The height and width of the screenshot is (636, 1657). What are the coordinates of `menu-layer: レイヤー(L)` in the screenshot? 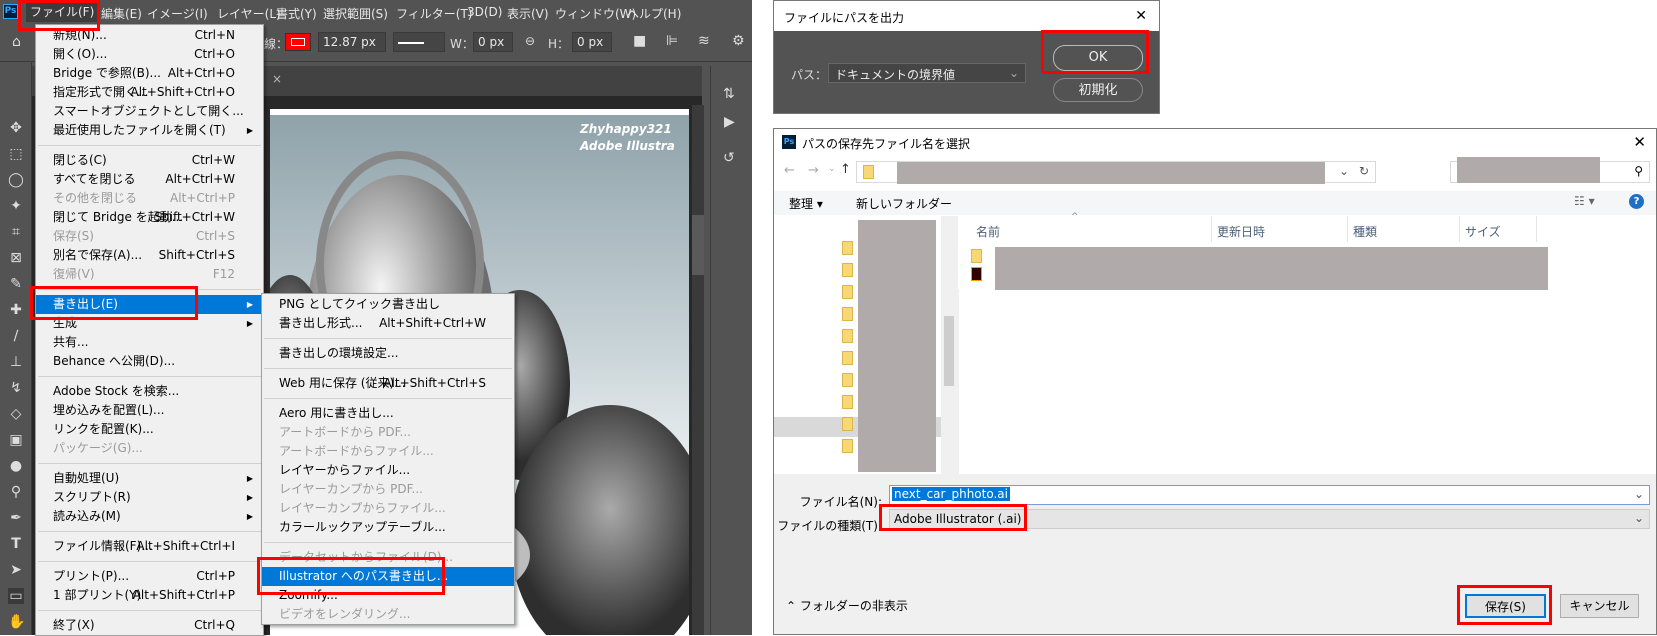 It's located at (249, 13).